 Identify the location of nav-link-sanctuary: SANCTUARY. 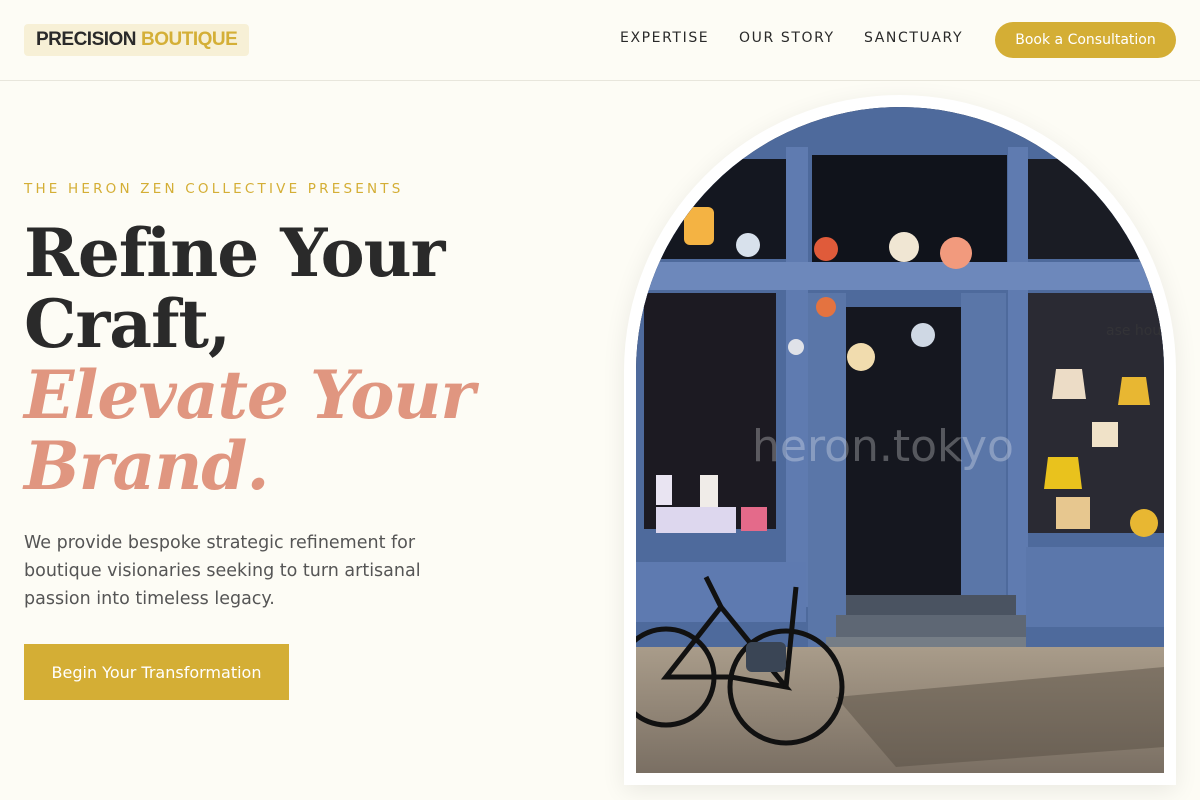
(913, 38).